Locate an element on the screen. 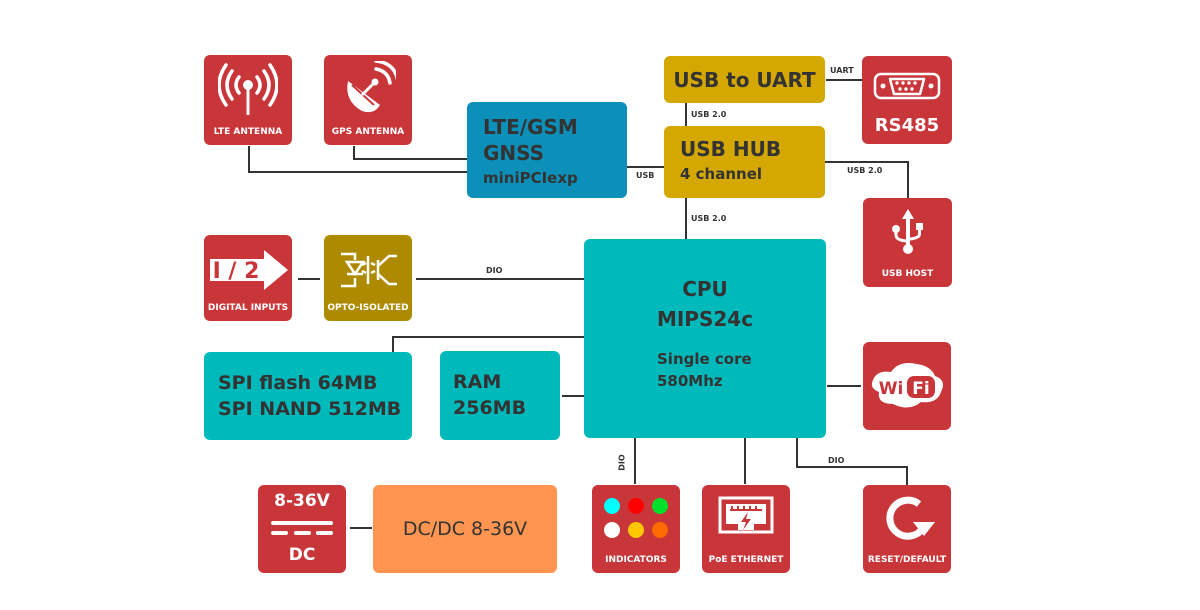  ram-line1: RAM is located at coordinates (477, 382).